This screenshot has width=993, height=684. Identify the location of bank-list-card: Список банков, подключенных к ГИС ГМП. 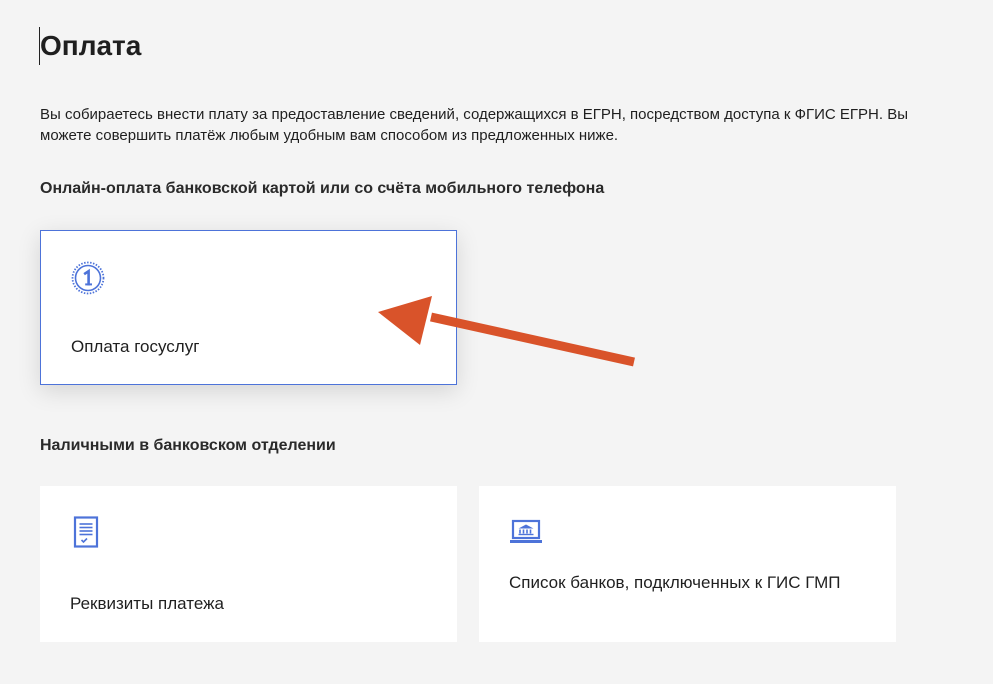
(687, 564).